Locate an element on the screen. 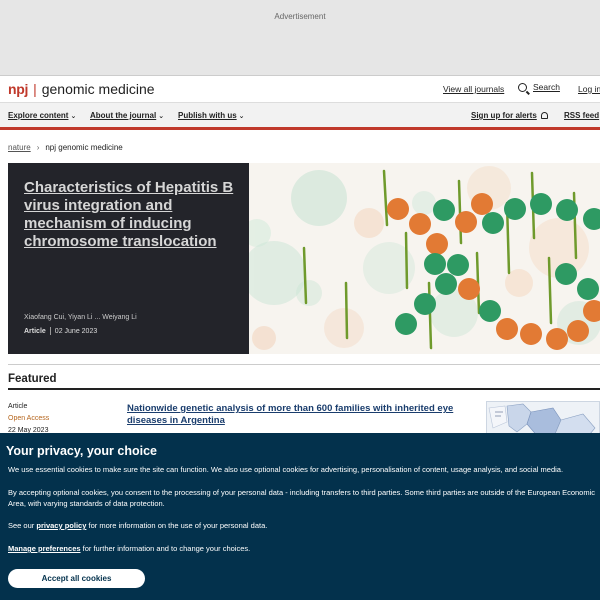 This screenshot has height=600, width=600. manage-preferences-link: Manage preferences is located at coordinates (44, 548).